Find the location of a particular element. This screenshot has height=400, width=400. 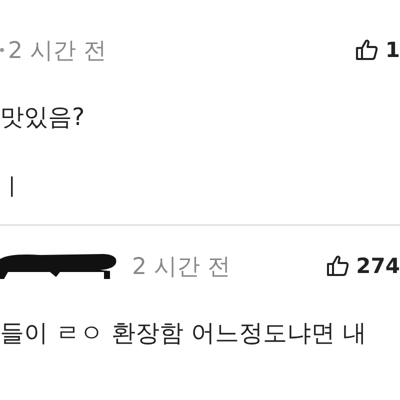

like-button: 1 is located at coordinates (377, 50).